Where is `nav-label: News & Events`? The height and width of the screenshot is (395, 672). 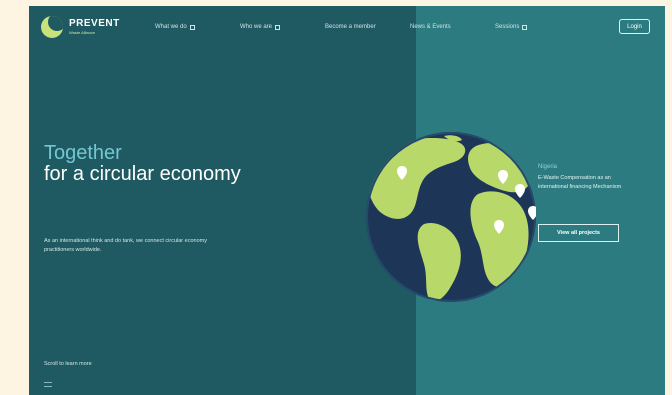
nav-label: News & Events is located at coordinates (430, 27).